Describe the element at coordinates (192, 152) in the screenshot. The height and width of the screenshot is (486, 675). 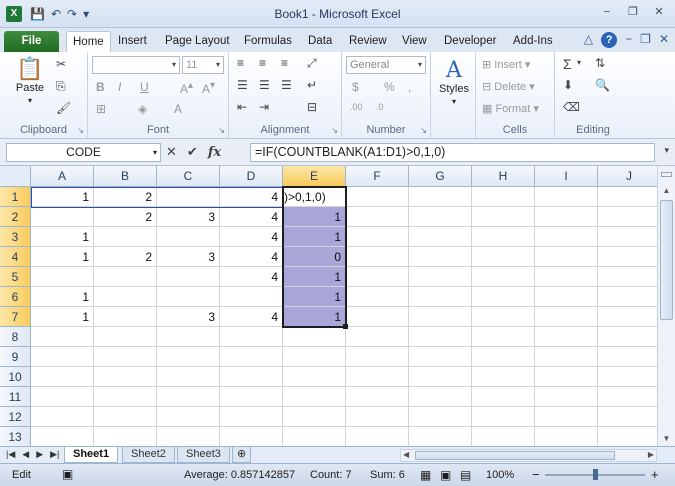
I see `enter-icon: ✔` at that location.